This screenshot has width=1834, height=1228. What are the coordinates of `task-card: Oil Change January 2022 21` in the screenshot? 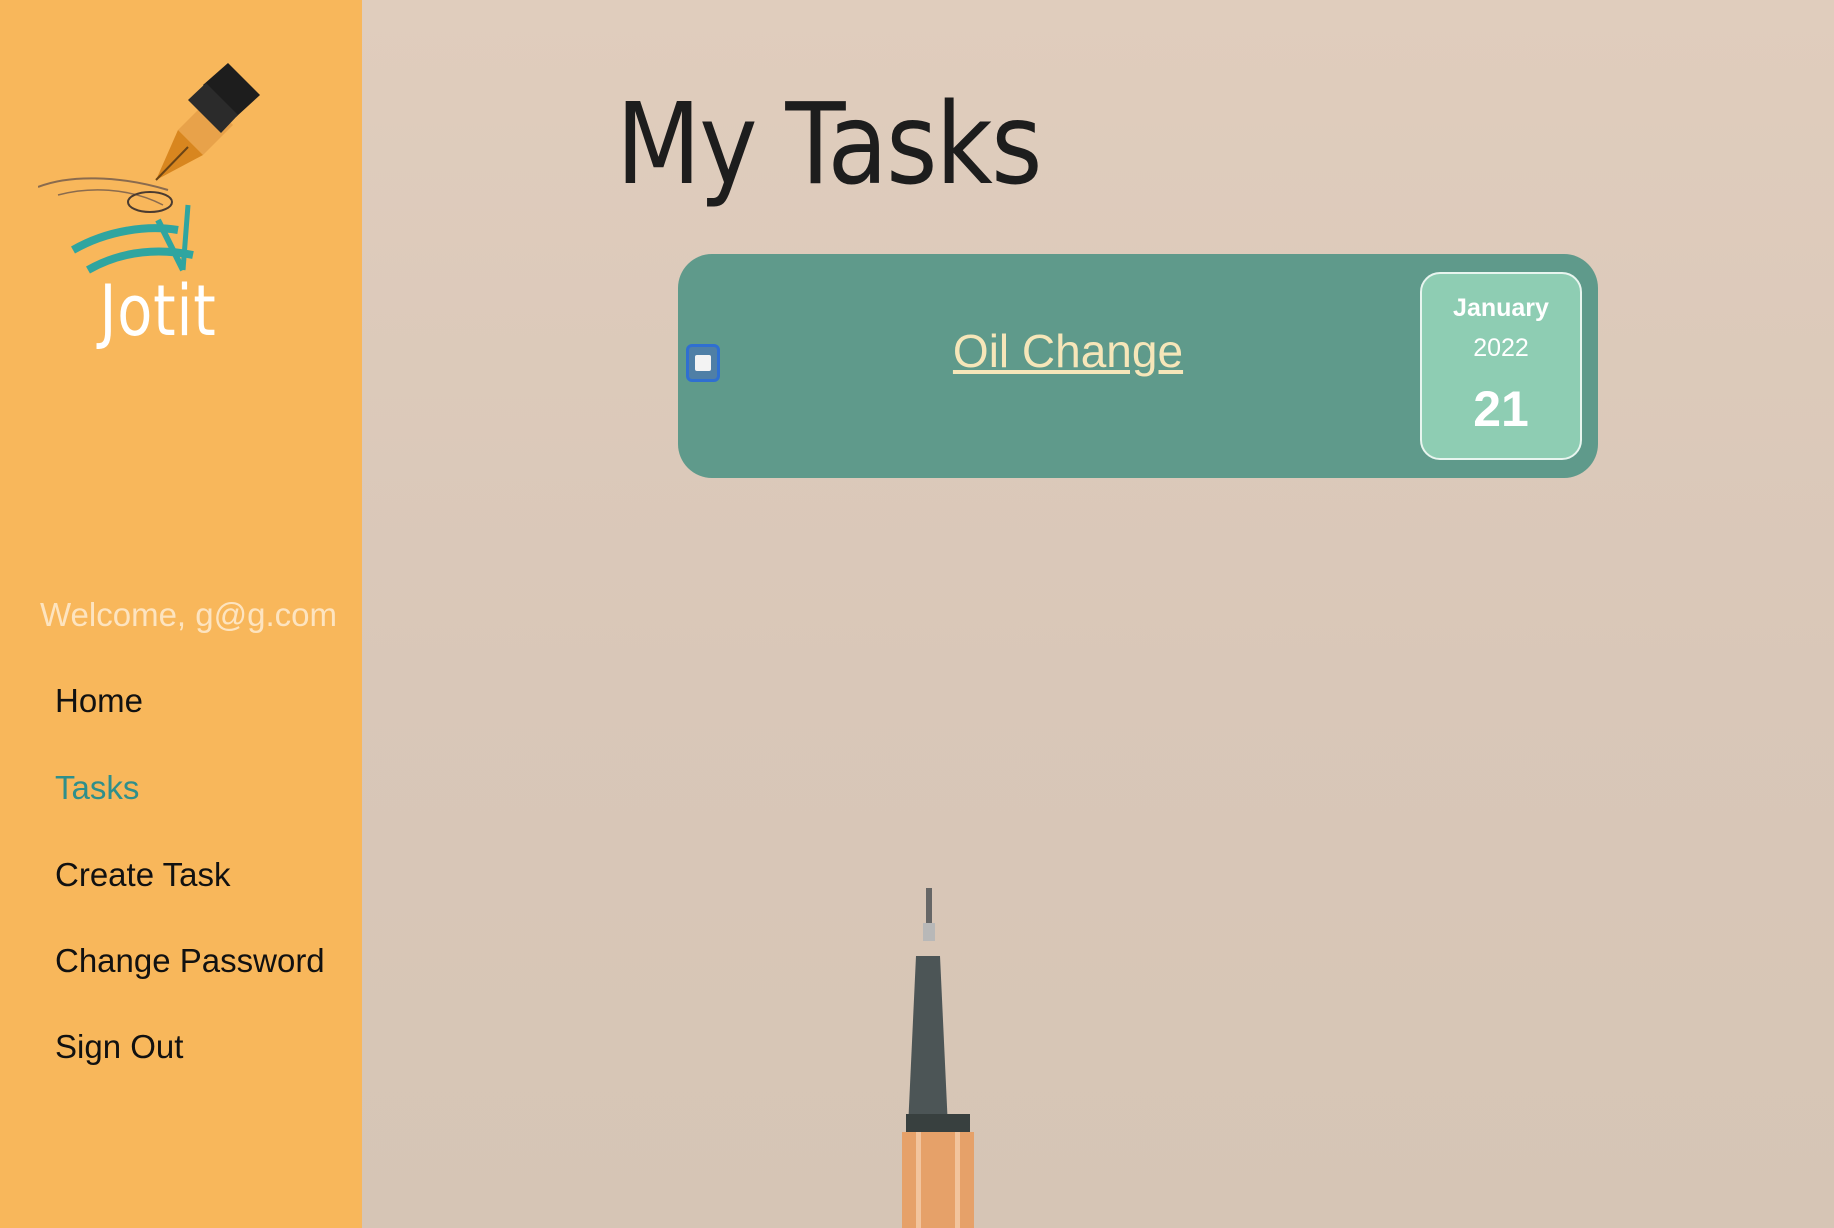 It's located at (1138, 366).